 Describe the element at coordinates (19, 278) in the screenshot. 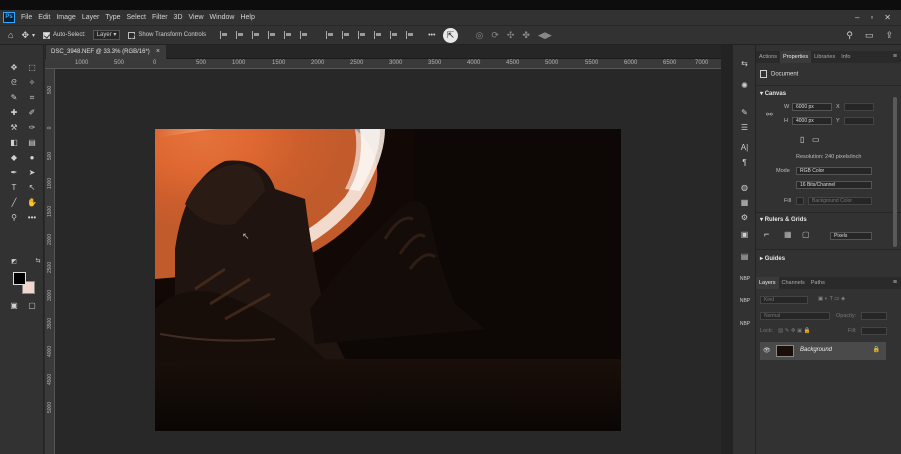

I see `foreground-color-swatch` at that location.